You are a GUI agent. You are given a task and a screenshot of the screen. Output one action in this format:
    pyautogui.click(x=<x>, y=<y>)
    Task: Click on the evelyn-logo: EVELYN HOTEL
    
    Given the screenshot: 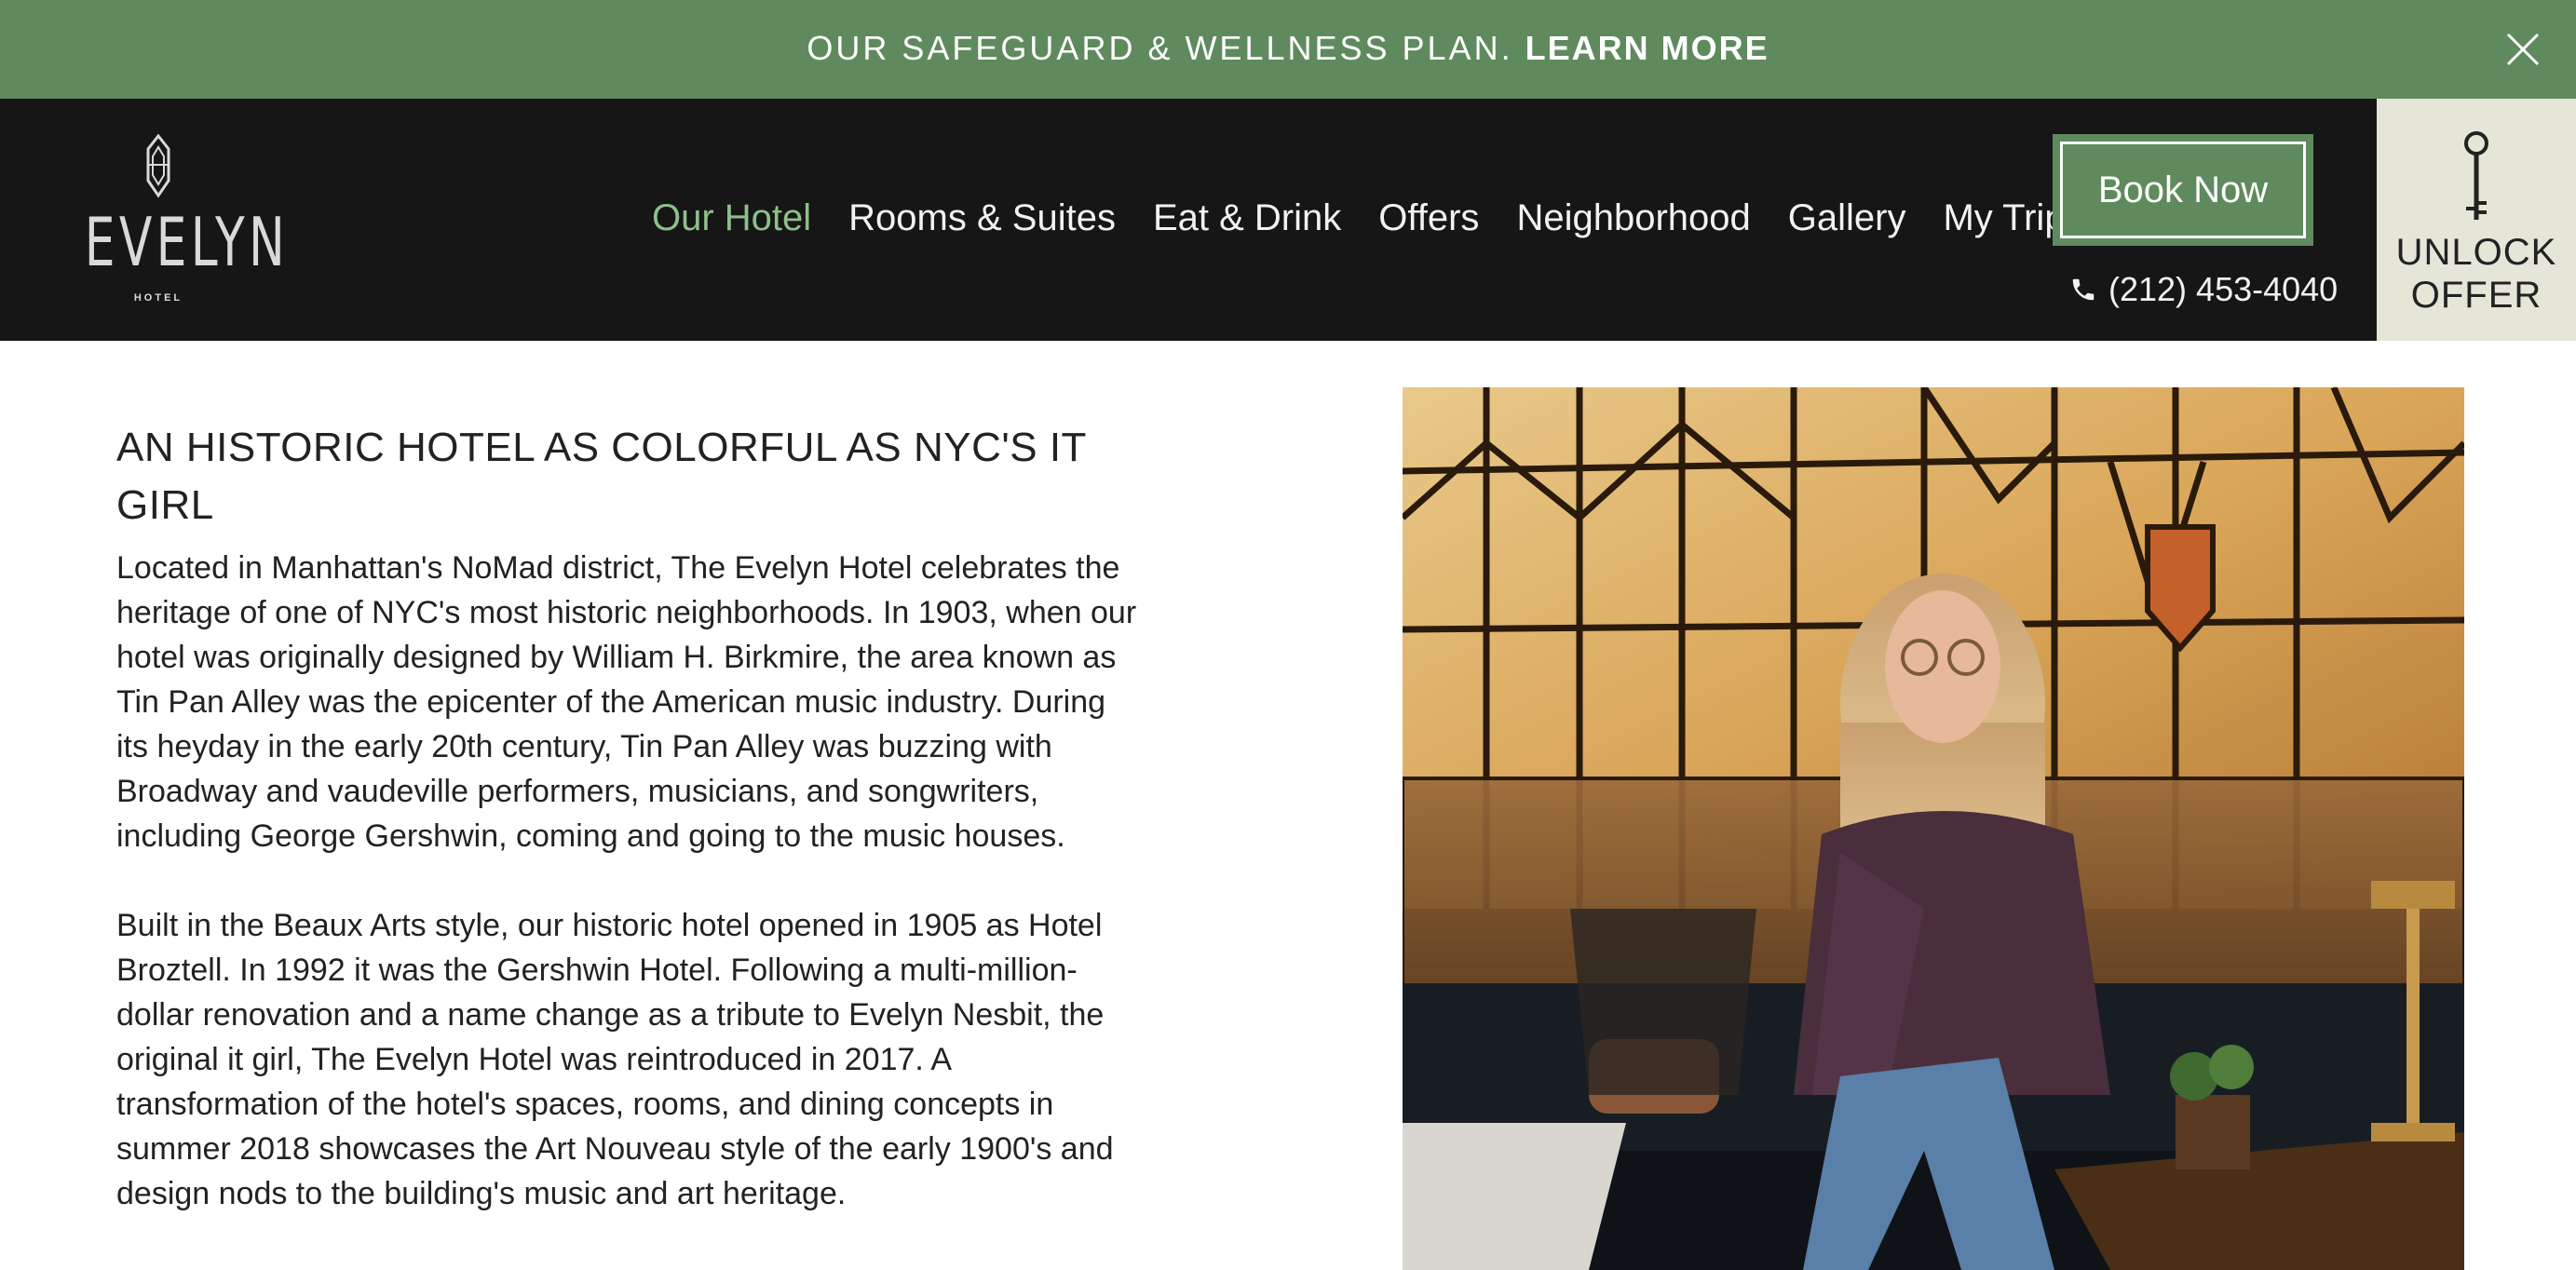 What is the action you would take?
    pyautogui.click(x=173, y=222)
    